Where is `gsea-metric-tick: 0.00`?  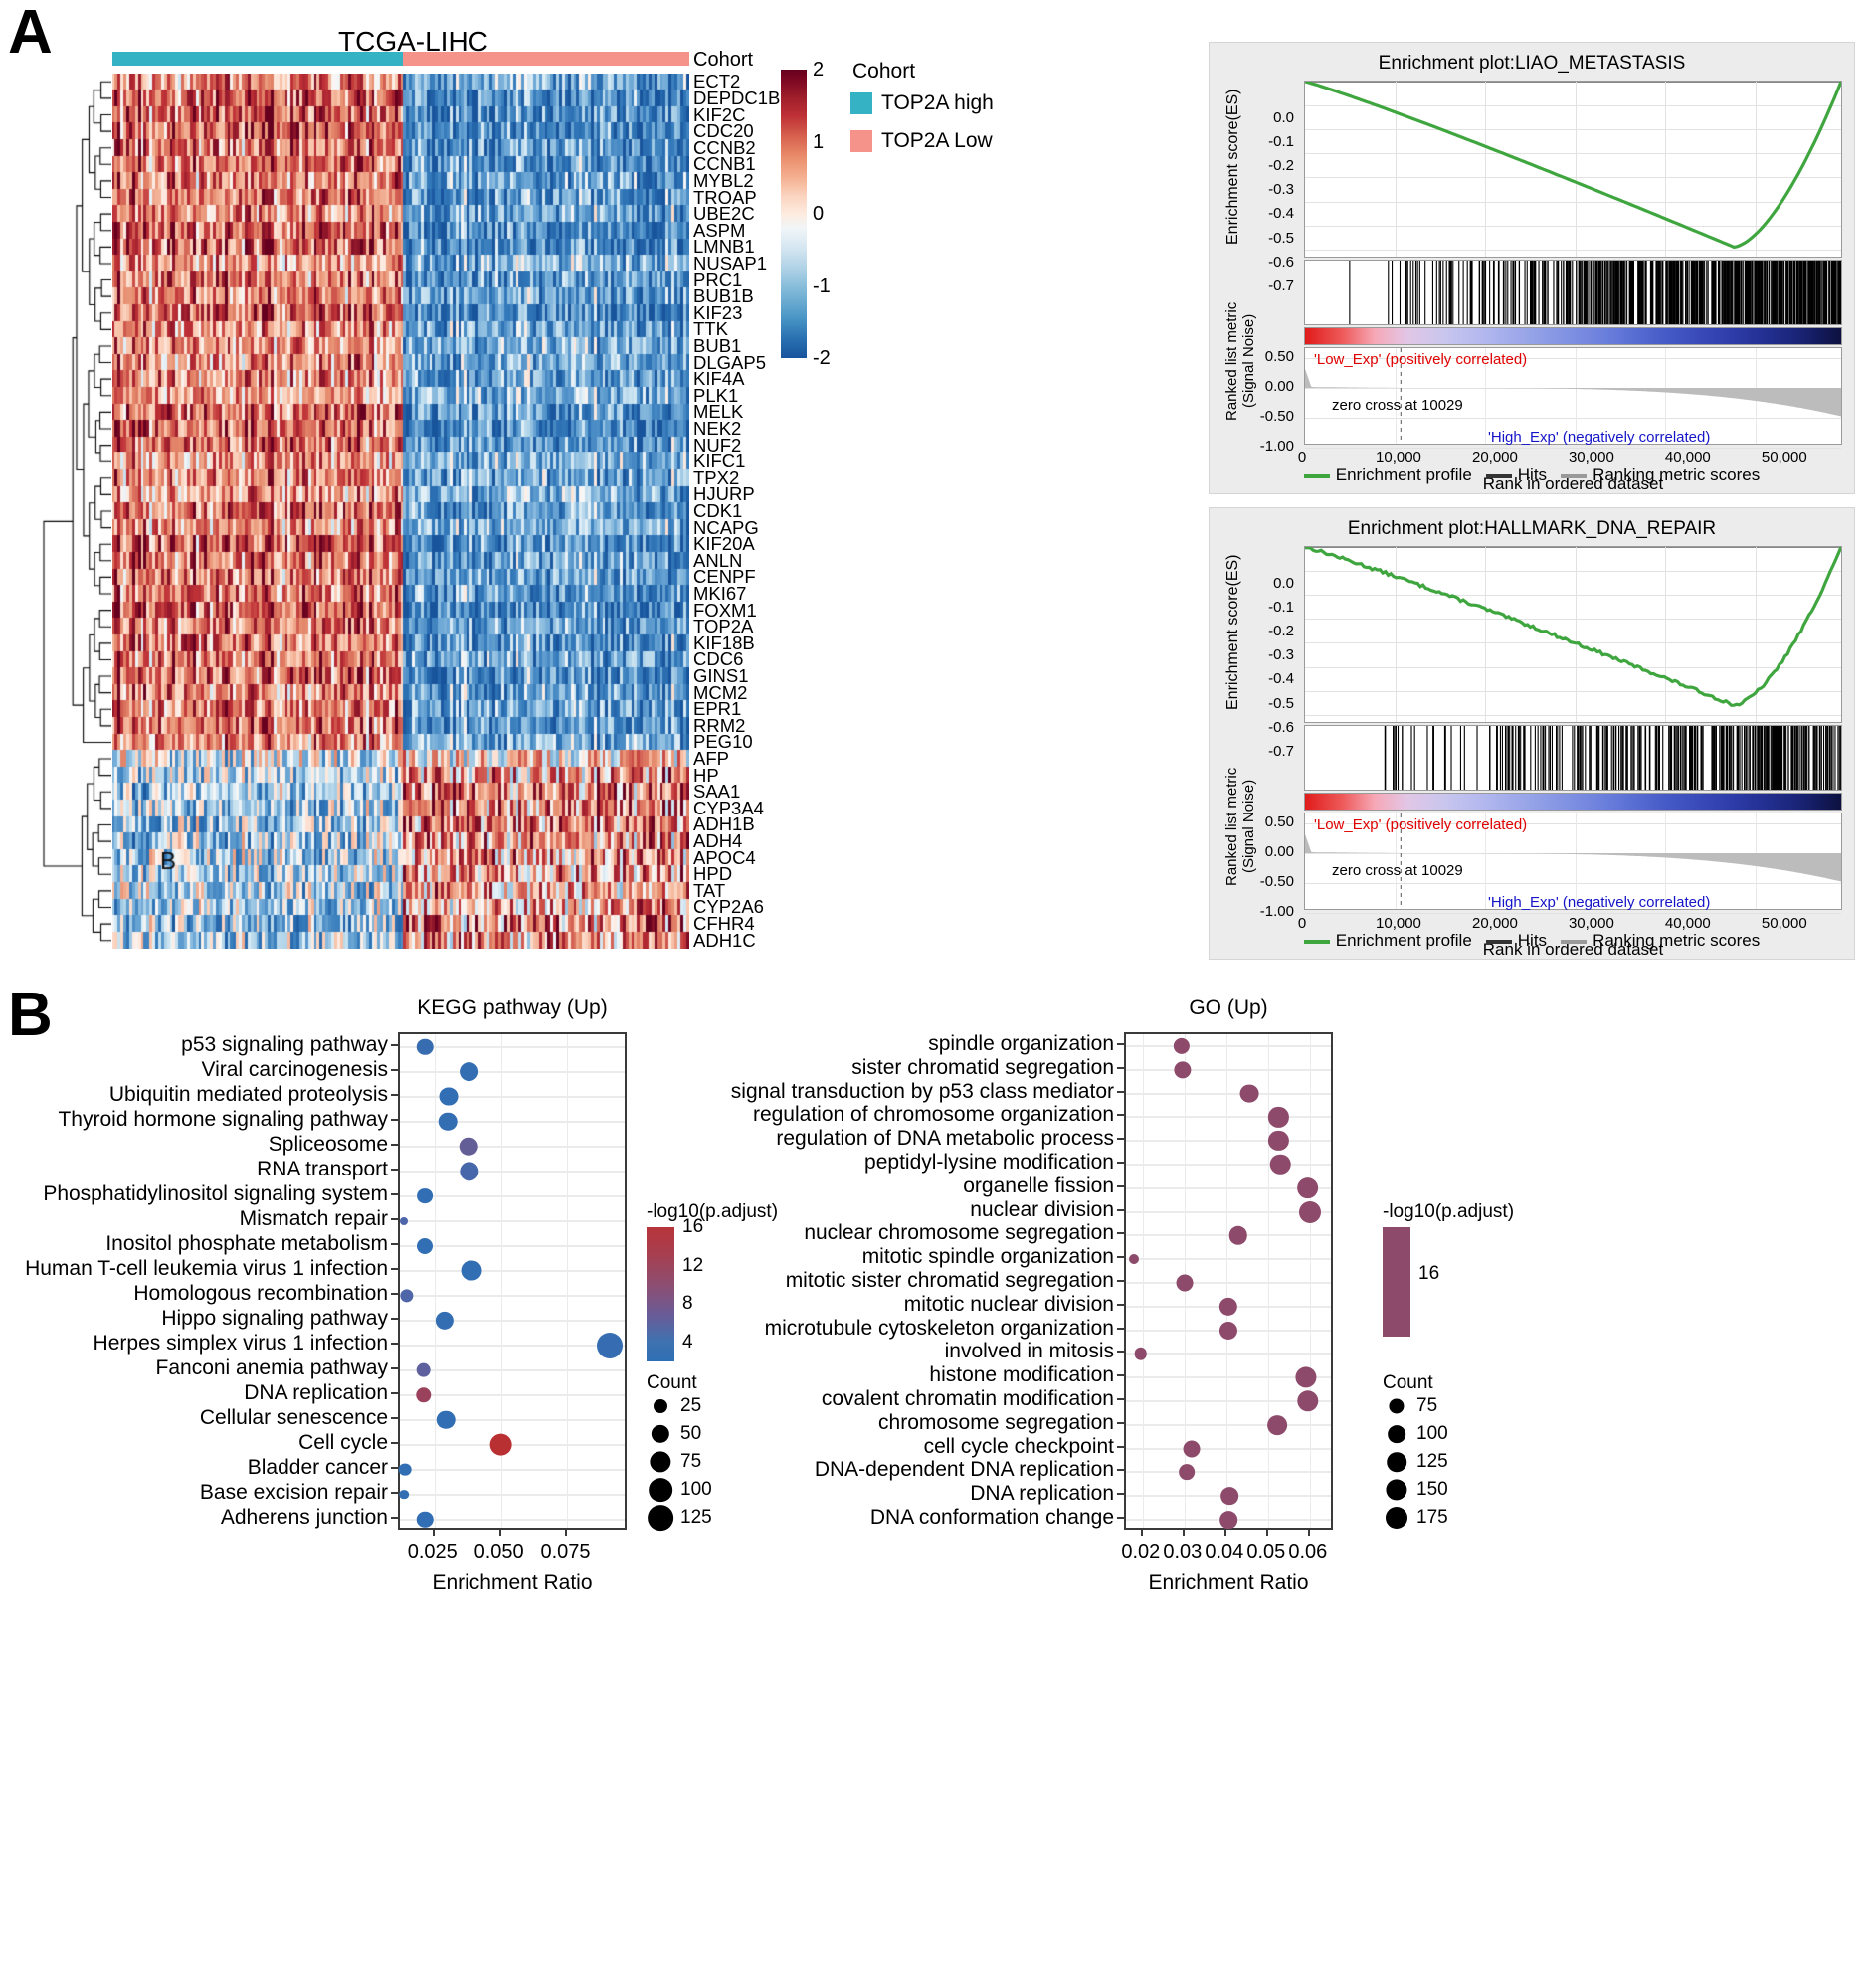 gsea-metric-tick: 0.00 is located at coordinates (1279, 851).